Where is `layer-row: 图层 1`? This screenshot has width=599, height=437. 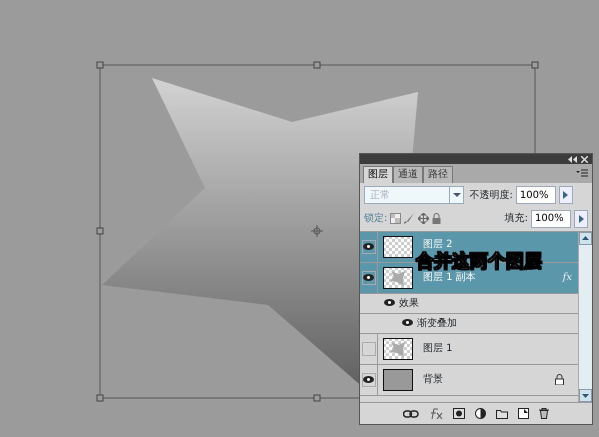 layer-row: 图层 1 is located at coordinates (469, 349).